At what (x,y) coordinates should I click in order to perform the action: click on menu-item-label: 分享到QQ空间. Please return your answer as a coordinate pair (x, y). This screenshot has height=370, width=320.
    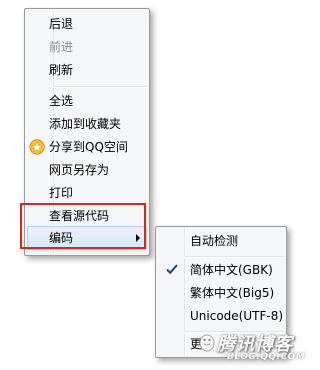
    Looking at the image, I should click on (88, 147).